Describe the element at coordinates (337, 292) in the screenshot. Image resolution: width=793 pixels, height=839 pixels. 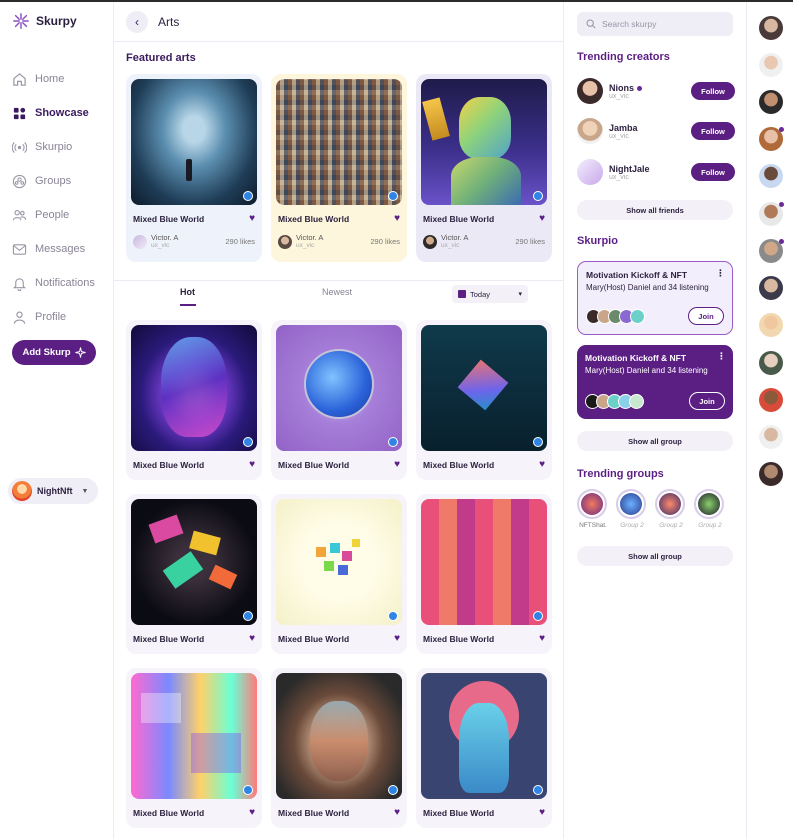
I see `tab-newest: Newest` at that location.